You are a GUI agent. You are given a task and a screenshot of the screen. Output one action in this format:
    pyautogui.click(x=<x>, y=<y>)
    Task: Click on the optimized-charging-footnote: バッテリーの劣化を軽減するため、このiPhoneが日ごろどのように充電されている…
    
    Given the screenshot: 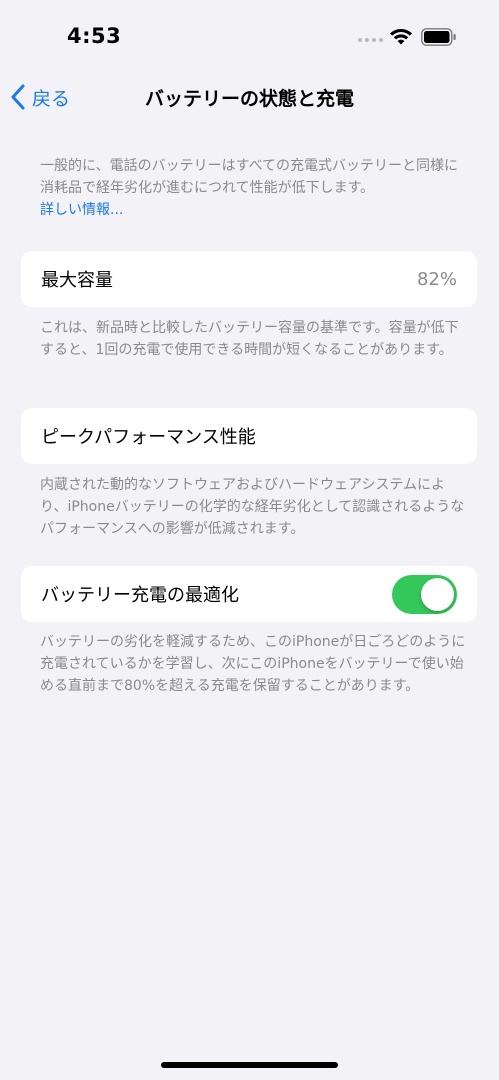 What is the action you would take?
    pyautogui.click(x=253, y=664)
    